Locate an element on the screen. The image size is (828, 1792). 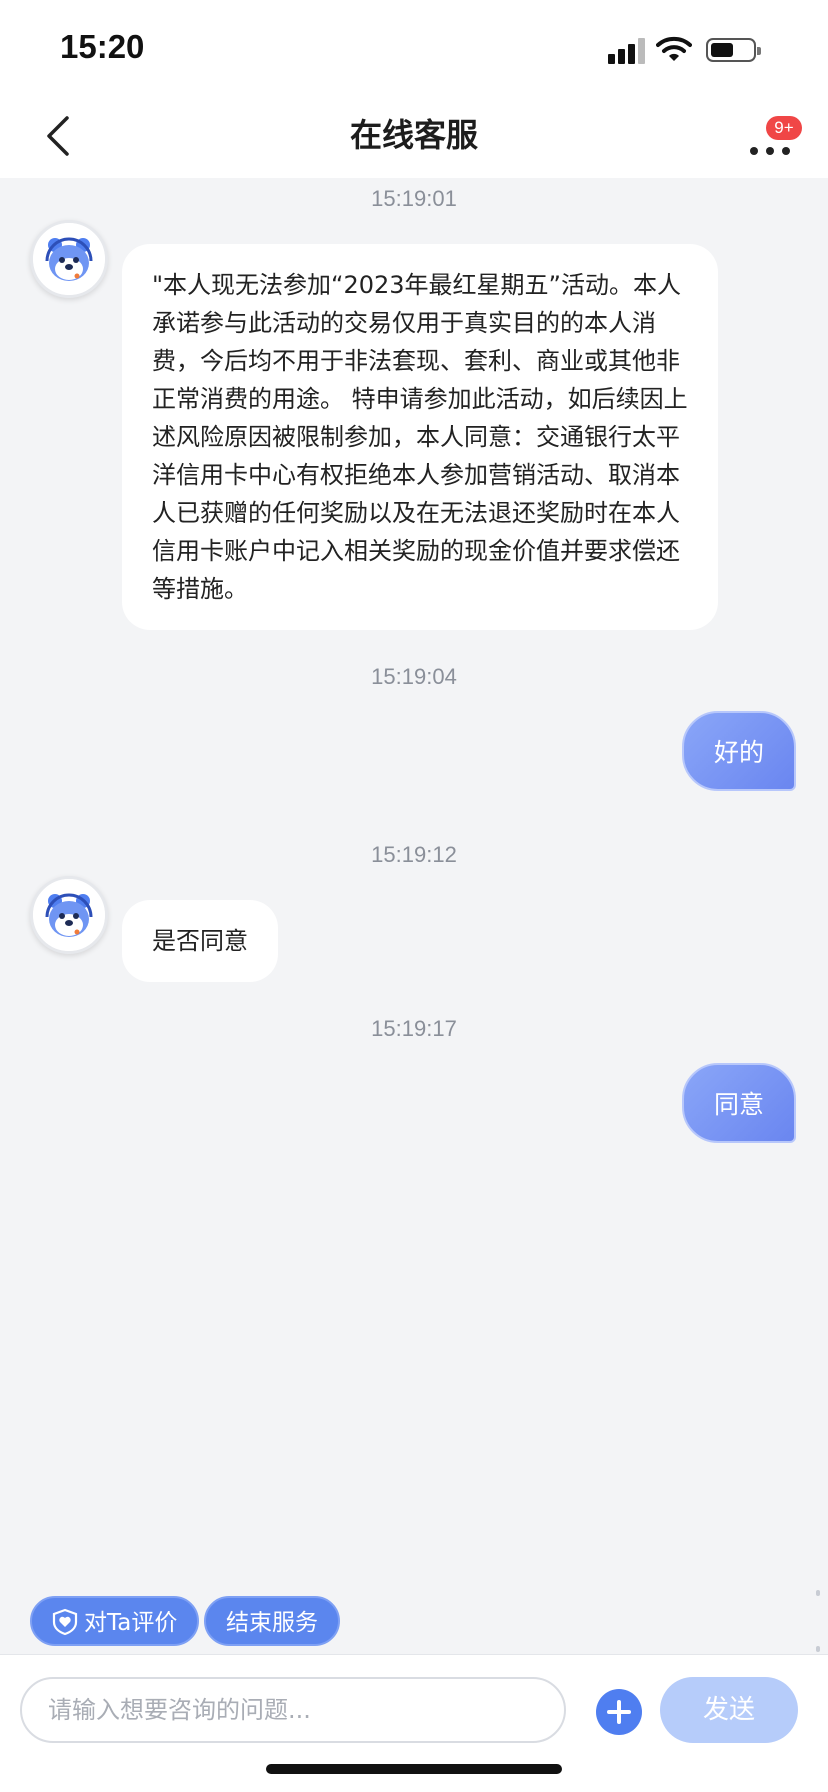
message-timestamp: 15:19:12 is located at coordinates (414, 854).